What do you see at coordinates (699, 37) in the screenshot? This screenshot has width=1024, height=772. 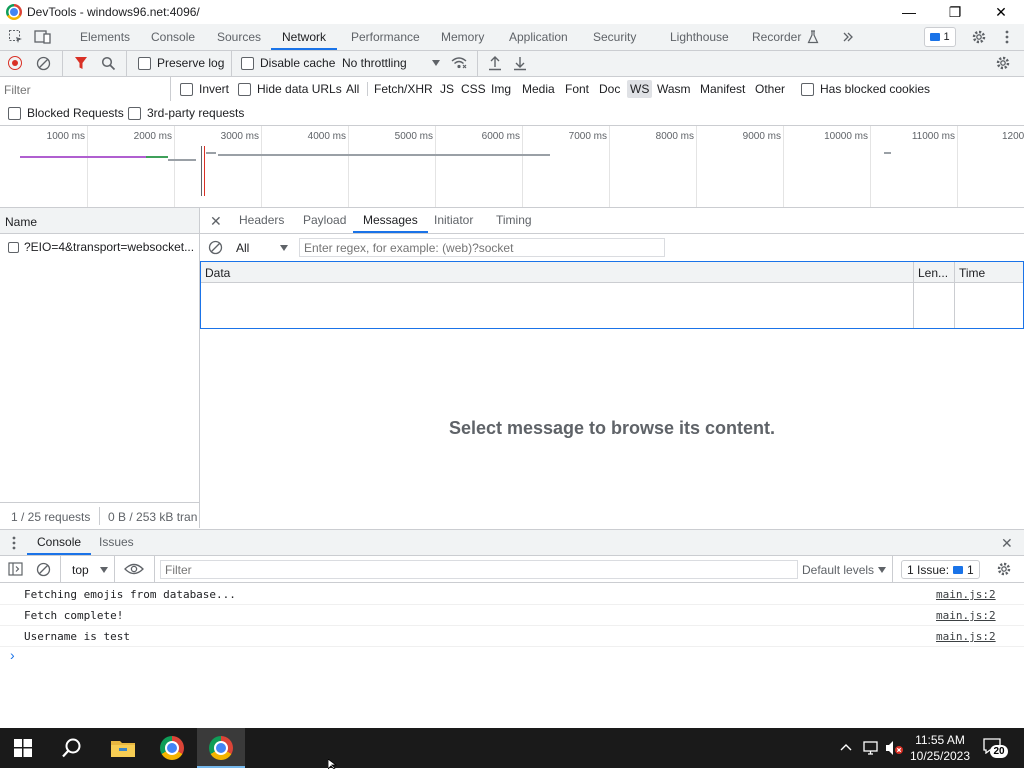 I see `tab-lighthouse: Lighthouse` at bounding box center [699, 37].